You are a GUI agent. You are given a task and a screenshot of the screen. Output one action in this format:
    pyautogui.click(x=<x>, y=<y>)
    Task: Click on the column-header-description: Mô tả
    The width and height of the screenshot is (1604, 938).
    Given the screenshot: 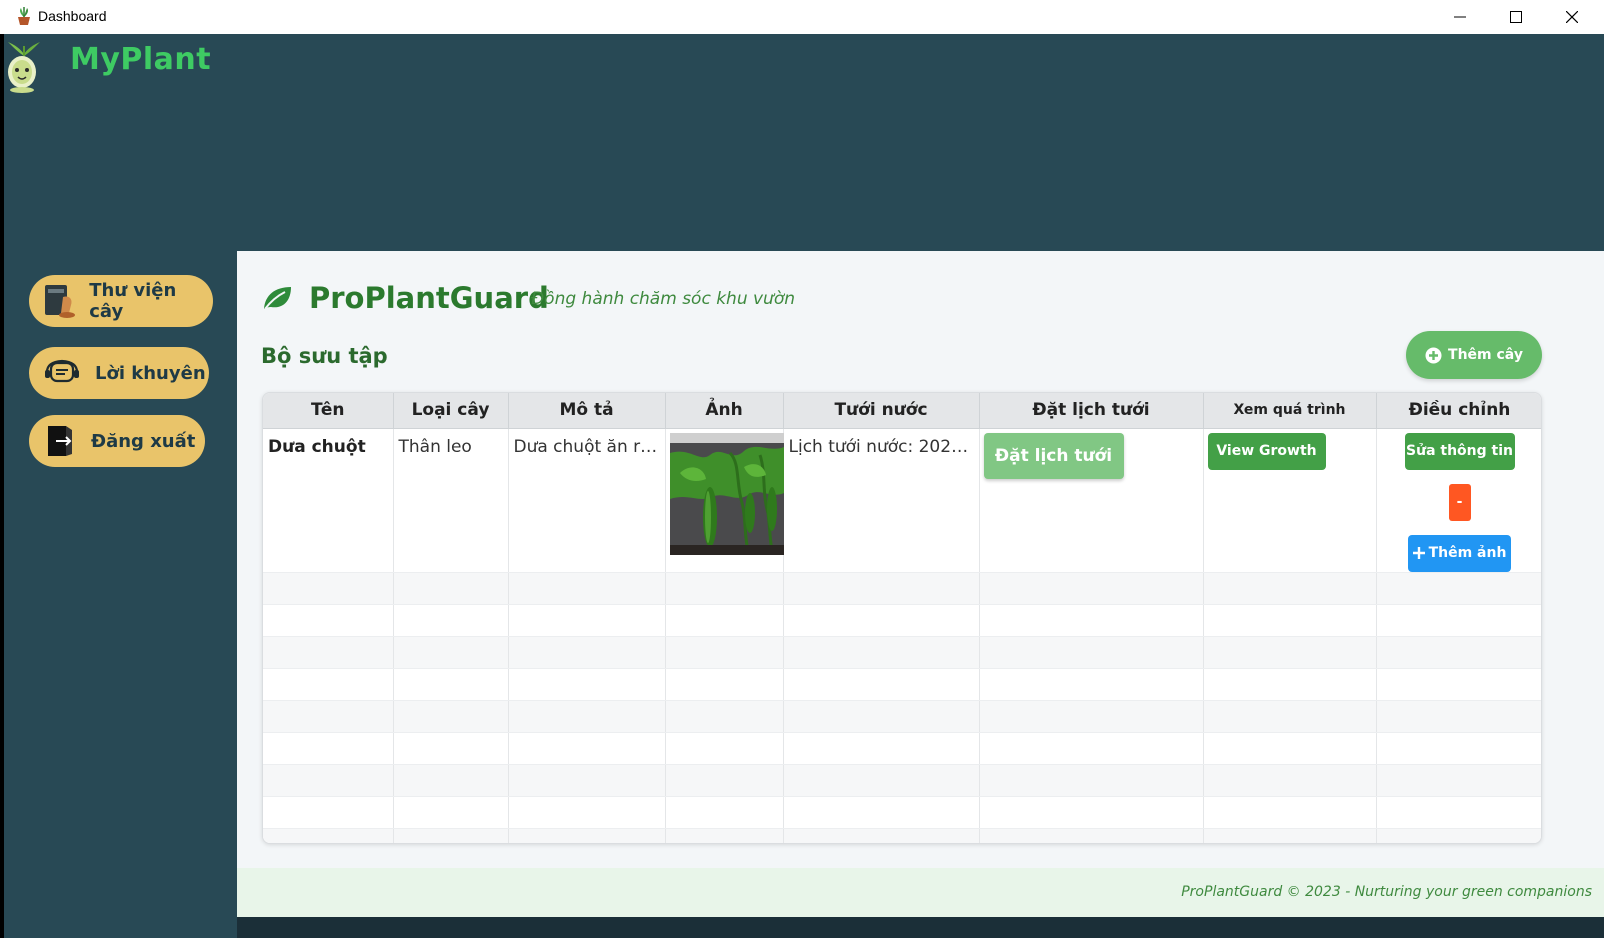 What is the action you would take?
    pyautogui.click(x=587, y=411)
    